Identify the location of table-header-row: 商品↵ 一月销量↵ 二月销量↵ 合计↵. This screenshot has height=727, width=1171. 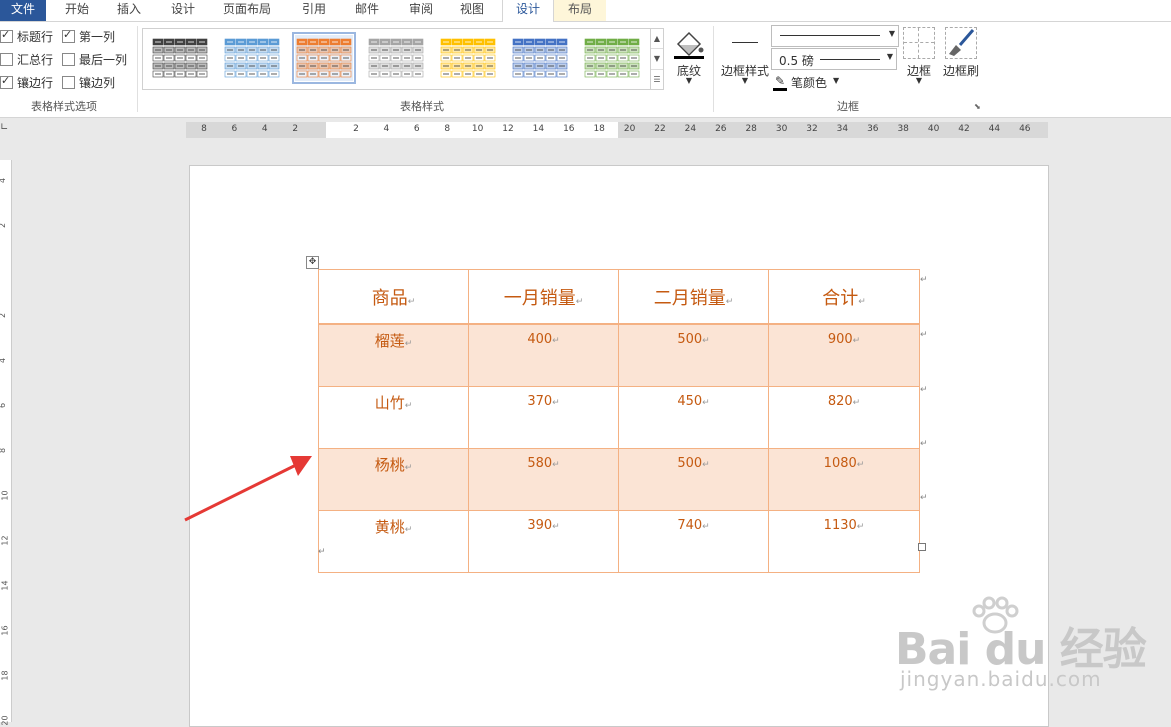
(619, 297).